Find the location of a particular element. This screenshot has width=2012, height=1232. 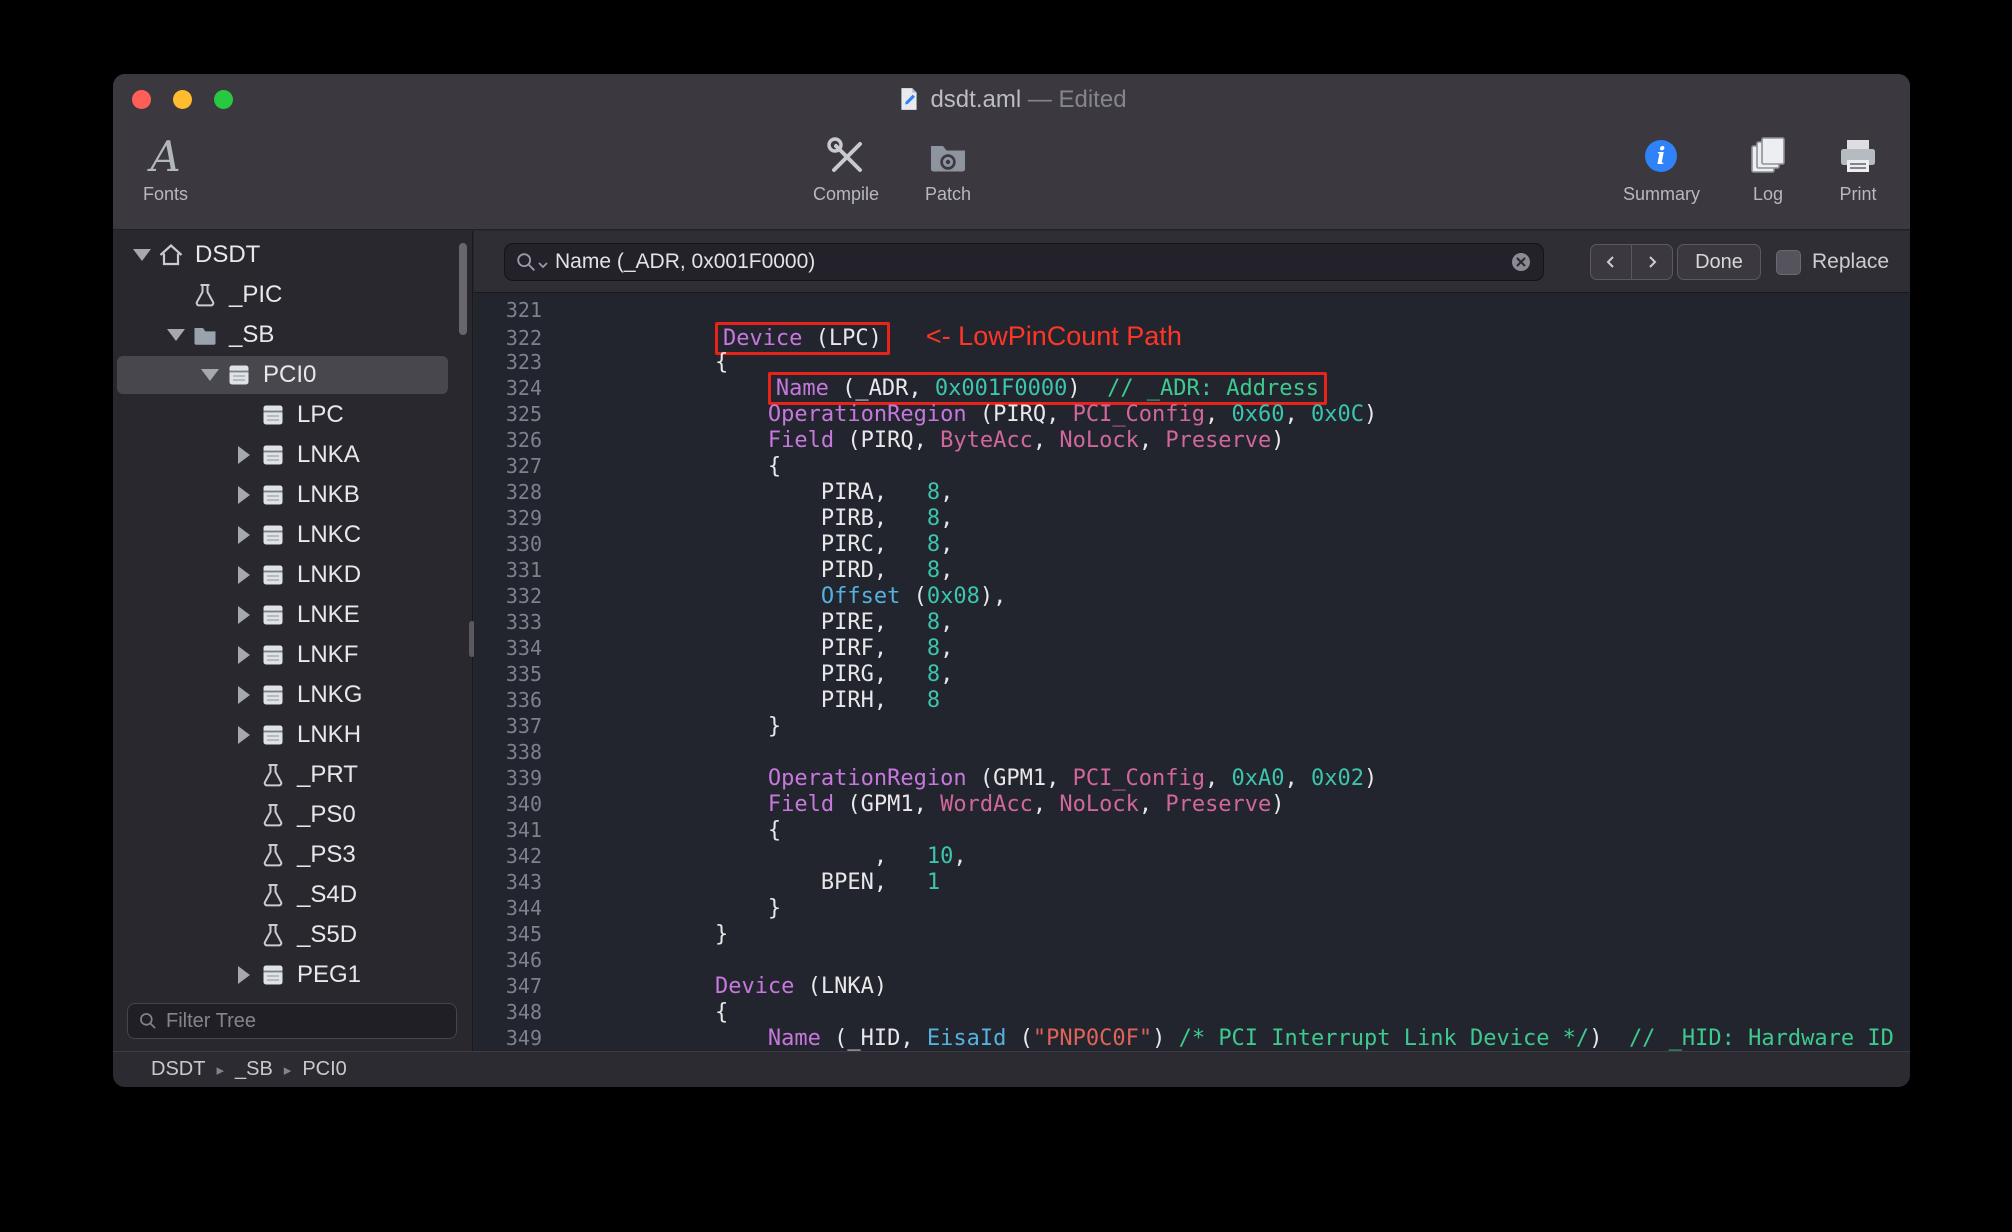

code-line: 341 { is located at coordinates (1192, 830).